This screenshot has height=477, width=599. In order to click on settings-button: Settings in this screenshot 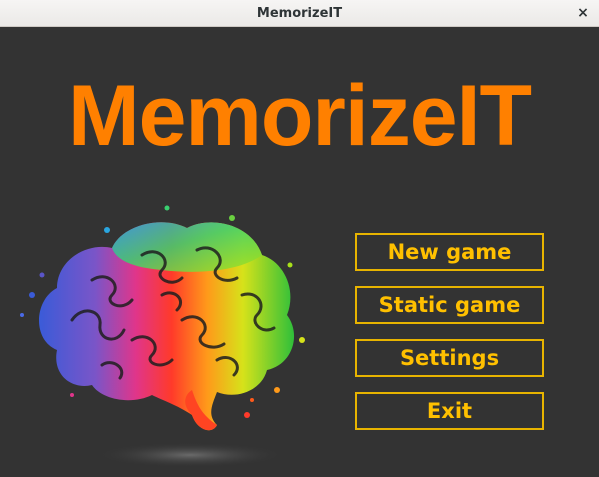, I will do `click(449, 358)`.